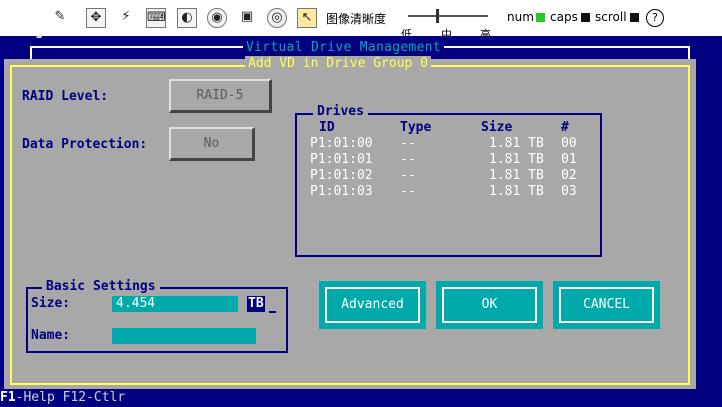 This screenshot has height=407, width=722. What do you see at coordinates (520, 17) in the screenshot?
I see `num-lock-label: num` at bounding box center [520, 17].